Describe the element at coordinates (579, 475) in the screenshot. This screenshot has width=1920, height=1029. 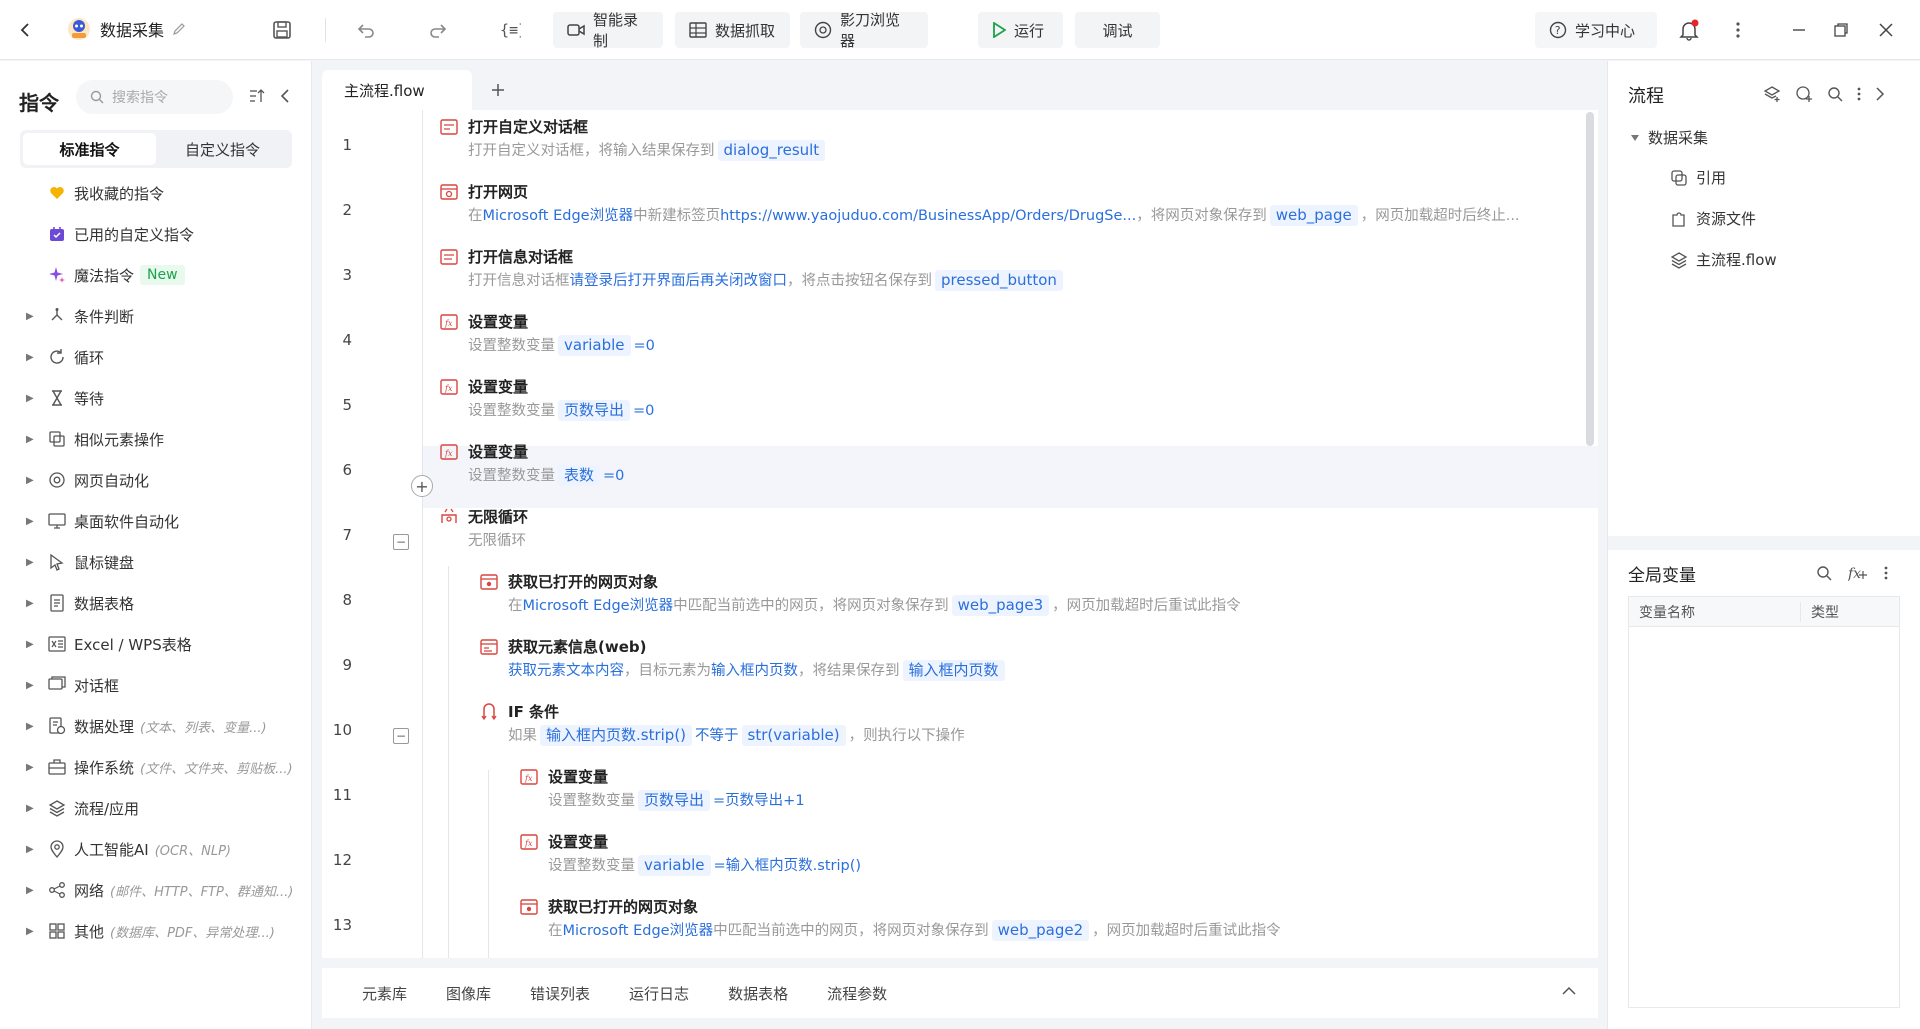
I see `variable-pill: 表数` at that location.